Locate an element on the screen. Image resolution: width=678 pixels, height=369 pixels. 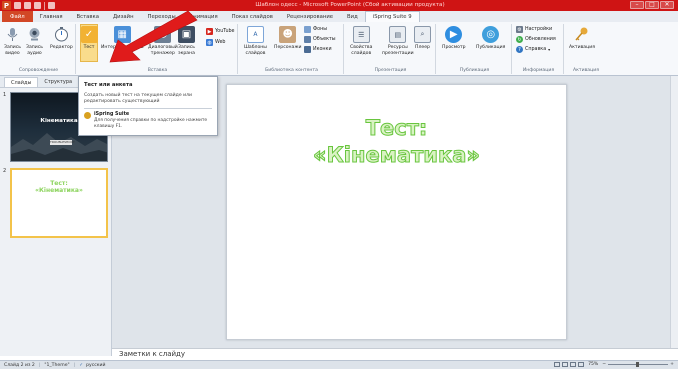
zoom-out-icon: − is located at coordinates (604, 364).